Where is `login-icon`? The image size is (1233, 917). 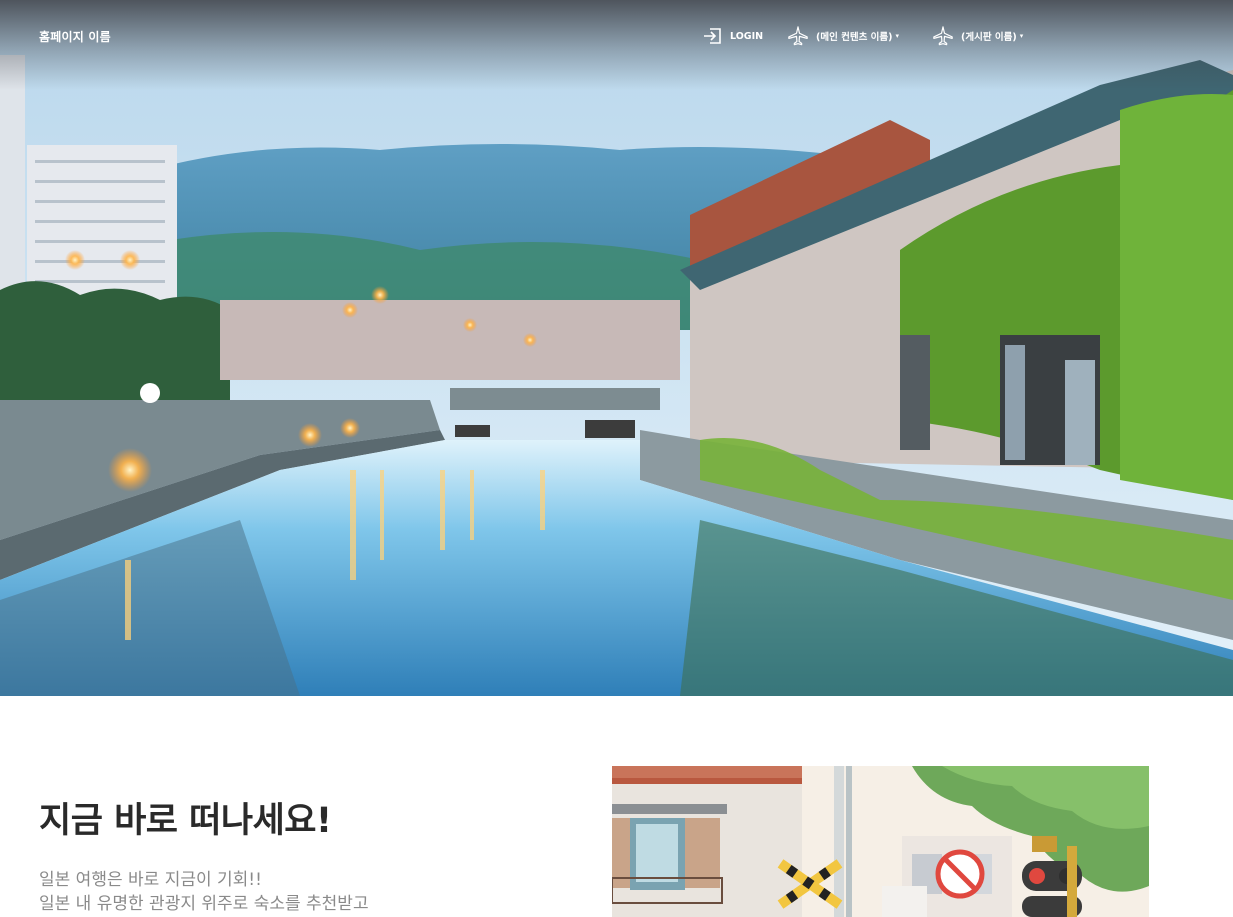 login-icon is located at coordinates (712, 36).